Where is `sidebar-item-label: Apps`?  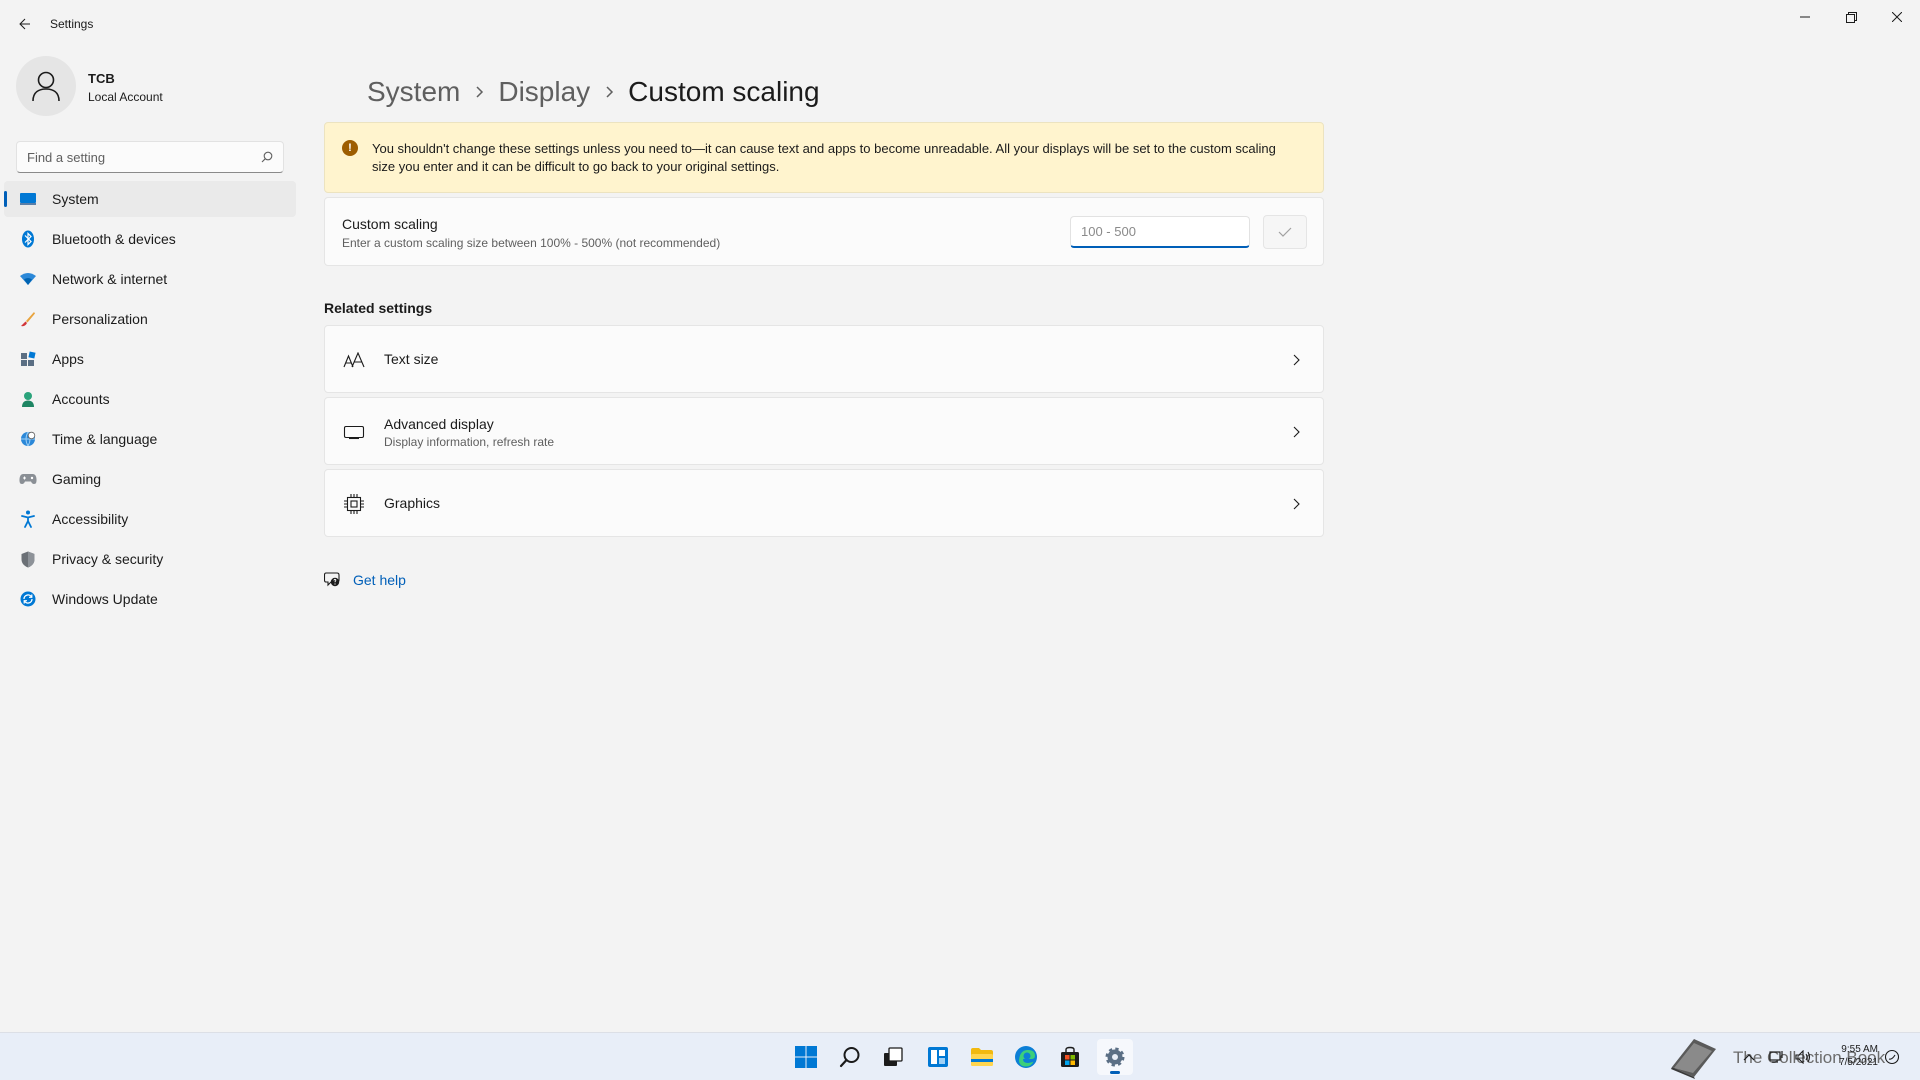 sidebar-item-label: Apps is located at coordinates (68, 359).